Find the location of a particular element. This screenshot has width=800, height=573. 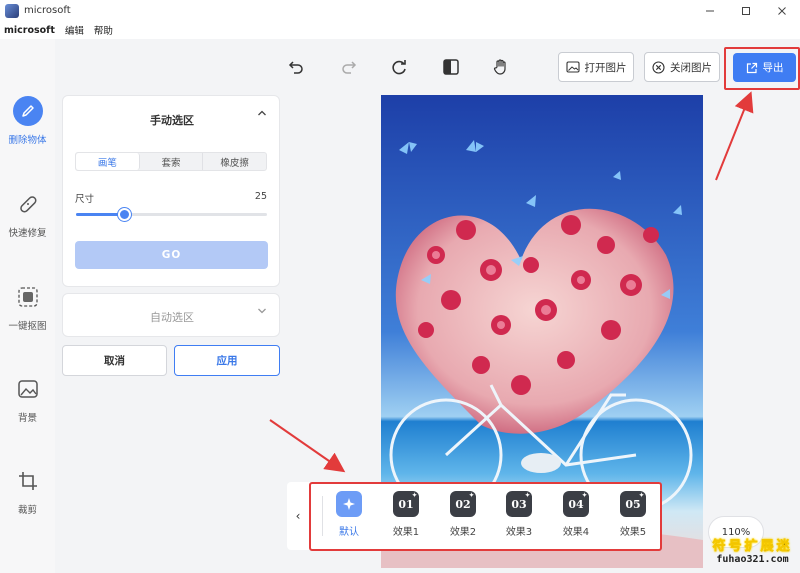

rail-item-remove-object: 删除物体 is located at coordinates (27, 121).